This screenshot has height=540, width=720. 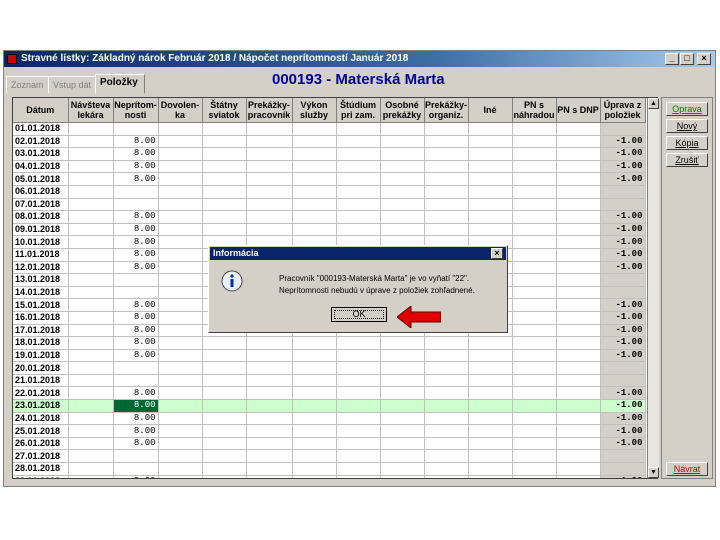 What do you see at coordinates (180, 110) in the screenshot?
I see `column-header: Dovolen- ka` at bounding box center [180, 110].